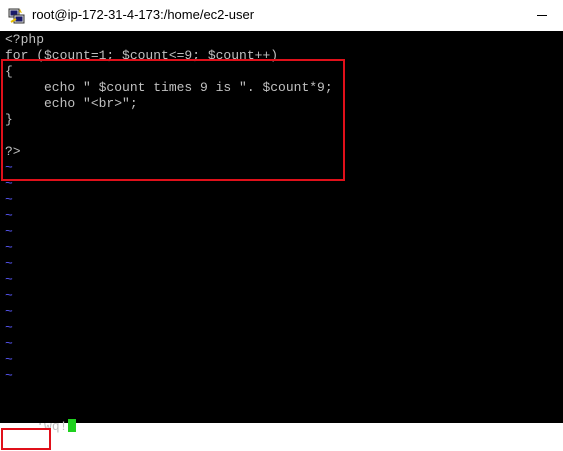  Describe the element at coordinates (281, 15) in the screenshot. I see `title-bar: root@ip-172-31-4-173:/home/ec2-user` at that location.